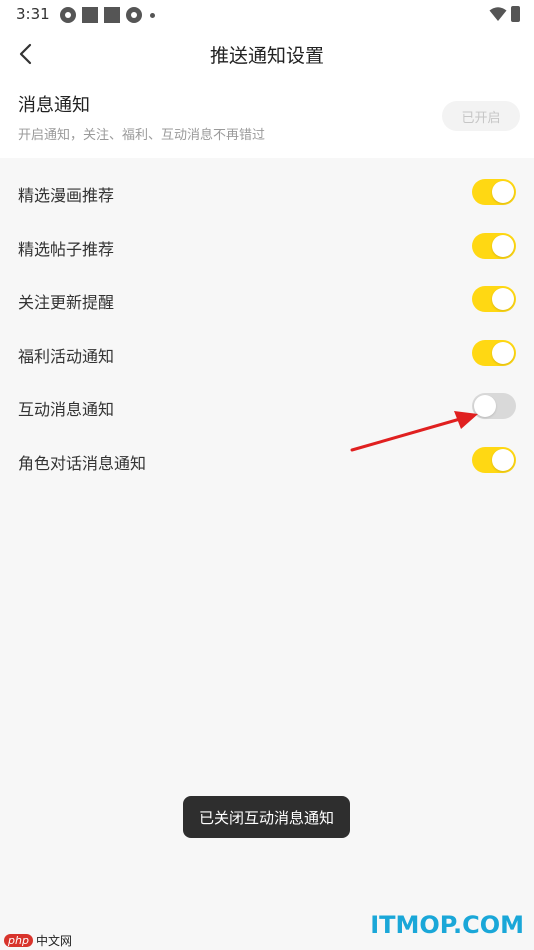 The image size is (534, 950). What do you see at coordinates (33, 14) in the screenshot?
I see `status-time: 3:31` at bounding box center [33, 14].